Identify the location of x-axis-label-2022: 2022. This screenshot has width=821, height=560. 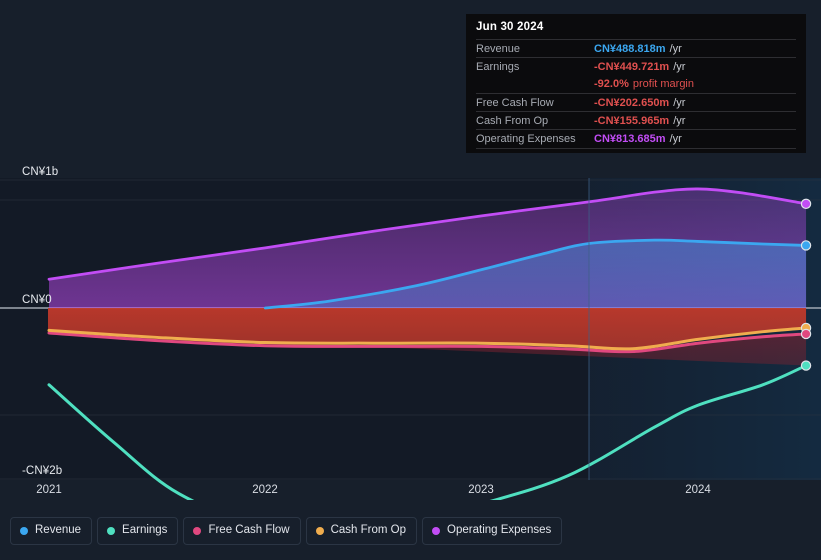
(265, 490).